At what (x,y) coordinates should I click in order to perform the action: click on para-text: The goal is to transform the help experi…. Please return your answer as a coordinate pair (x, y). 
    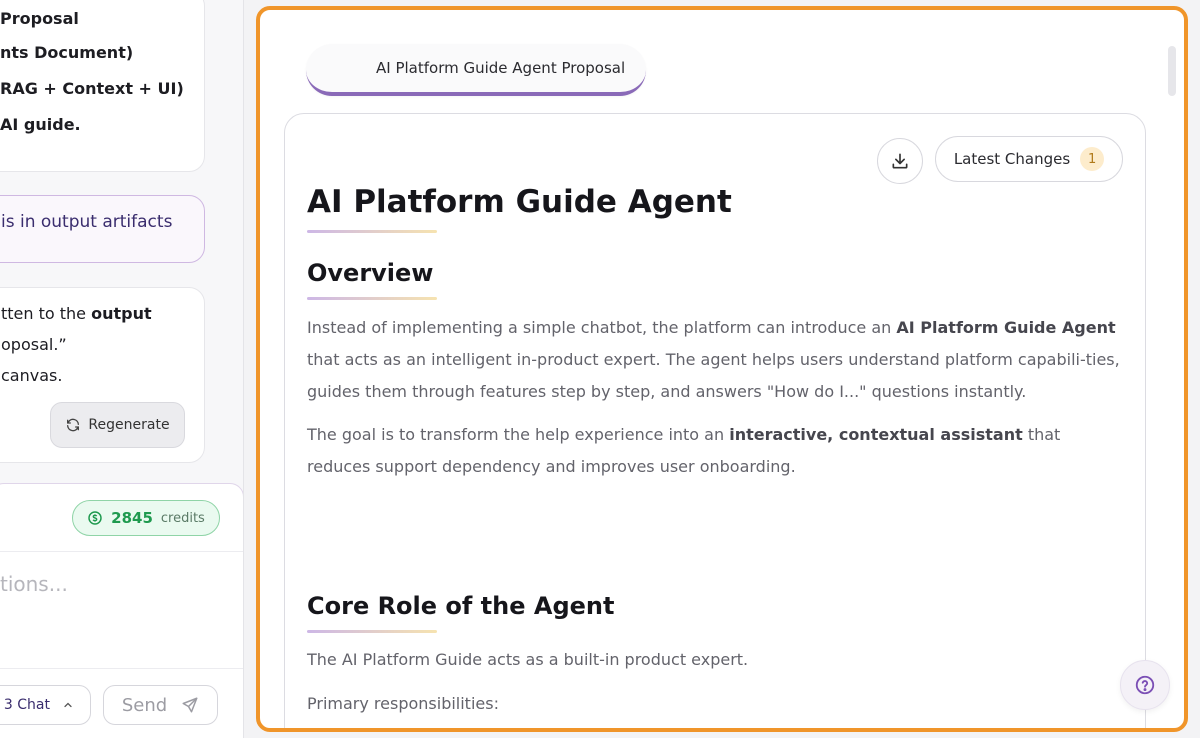
    Looking at the image, I should click on (518, 434).